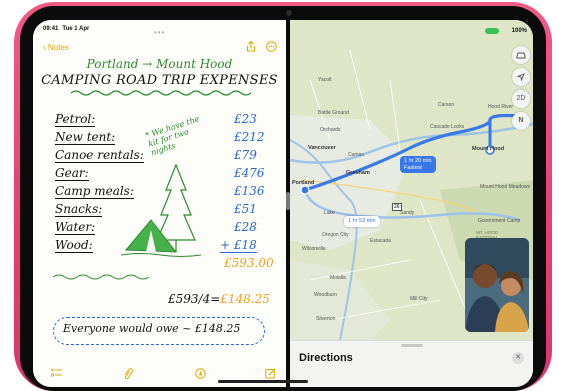 The height and width of the screenshot is (391, 566). I want to click on calc-lhs: £593/4=, so click(194, 299).